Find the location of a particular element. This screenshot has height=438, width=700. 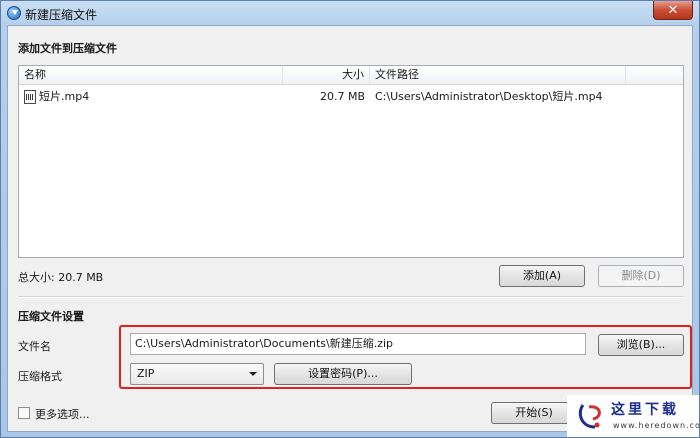

site-watermark: 这里下载 www.heredown.com is located at coordinates (633, 416).